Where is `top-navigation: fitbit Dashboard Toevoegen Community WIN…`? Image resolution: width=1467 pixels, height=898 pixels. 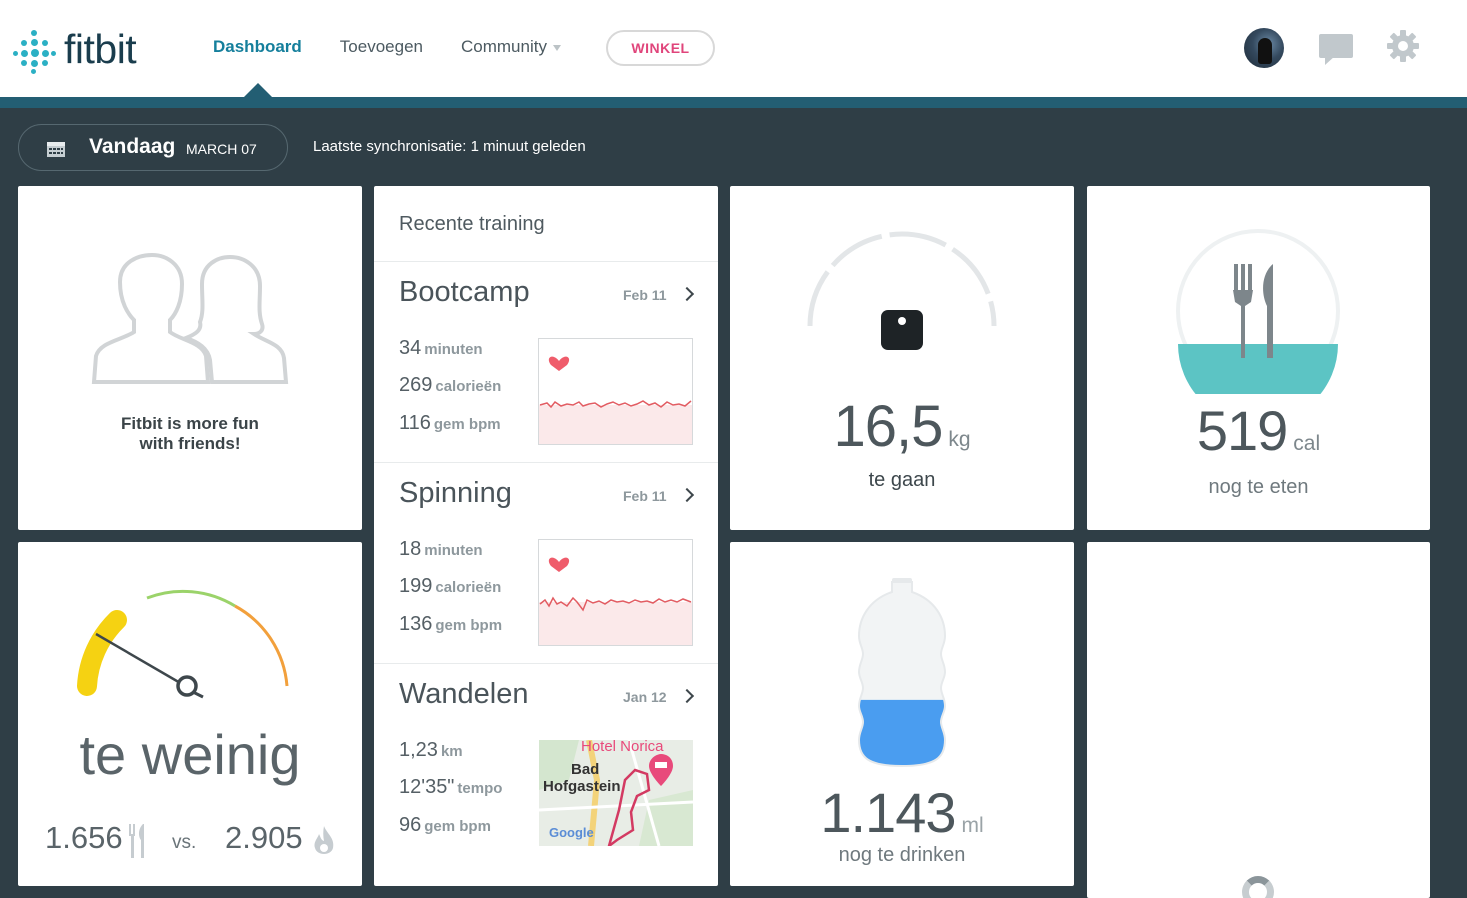
top-navigation: fitbit Dashboard Toevoegen Community WIN… is located at coordinates (733, 48).